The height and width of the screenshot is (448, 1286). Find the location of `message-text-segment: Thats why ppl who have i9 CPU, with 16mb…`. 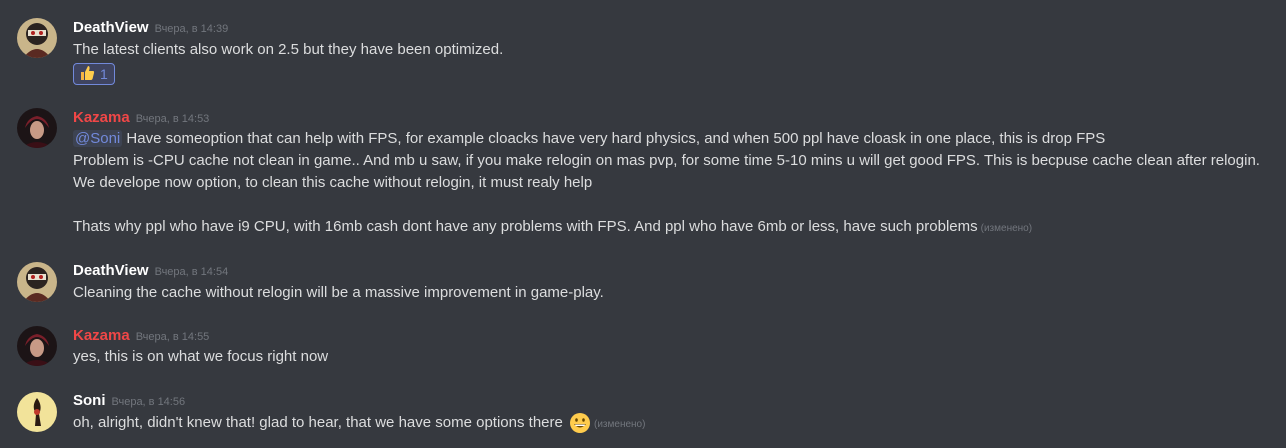

message-text-segment: Thats why ppl who have i9 CPU, with 16mb… is located at coordinates (525, 226).